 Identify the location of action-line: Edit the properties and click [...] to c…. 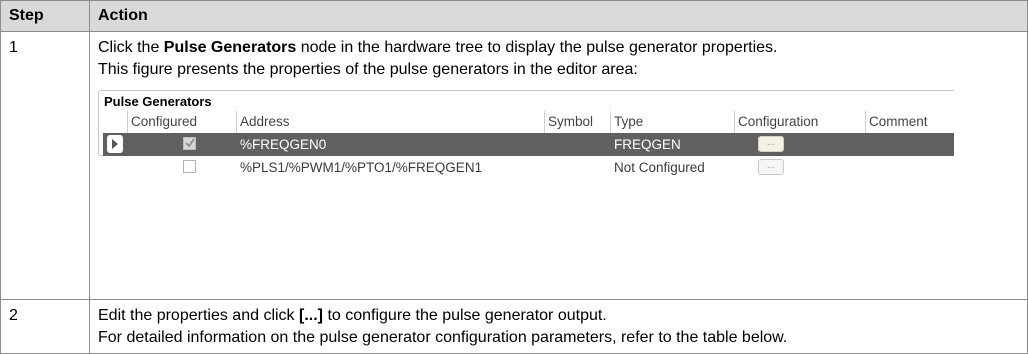
(558, 316).